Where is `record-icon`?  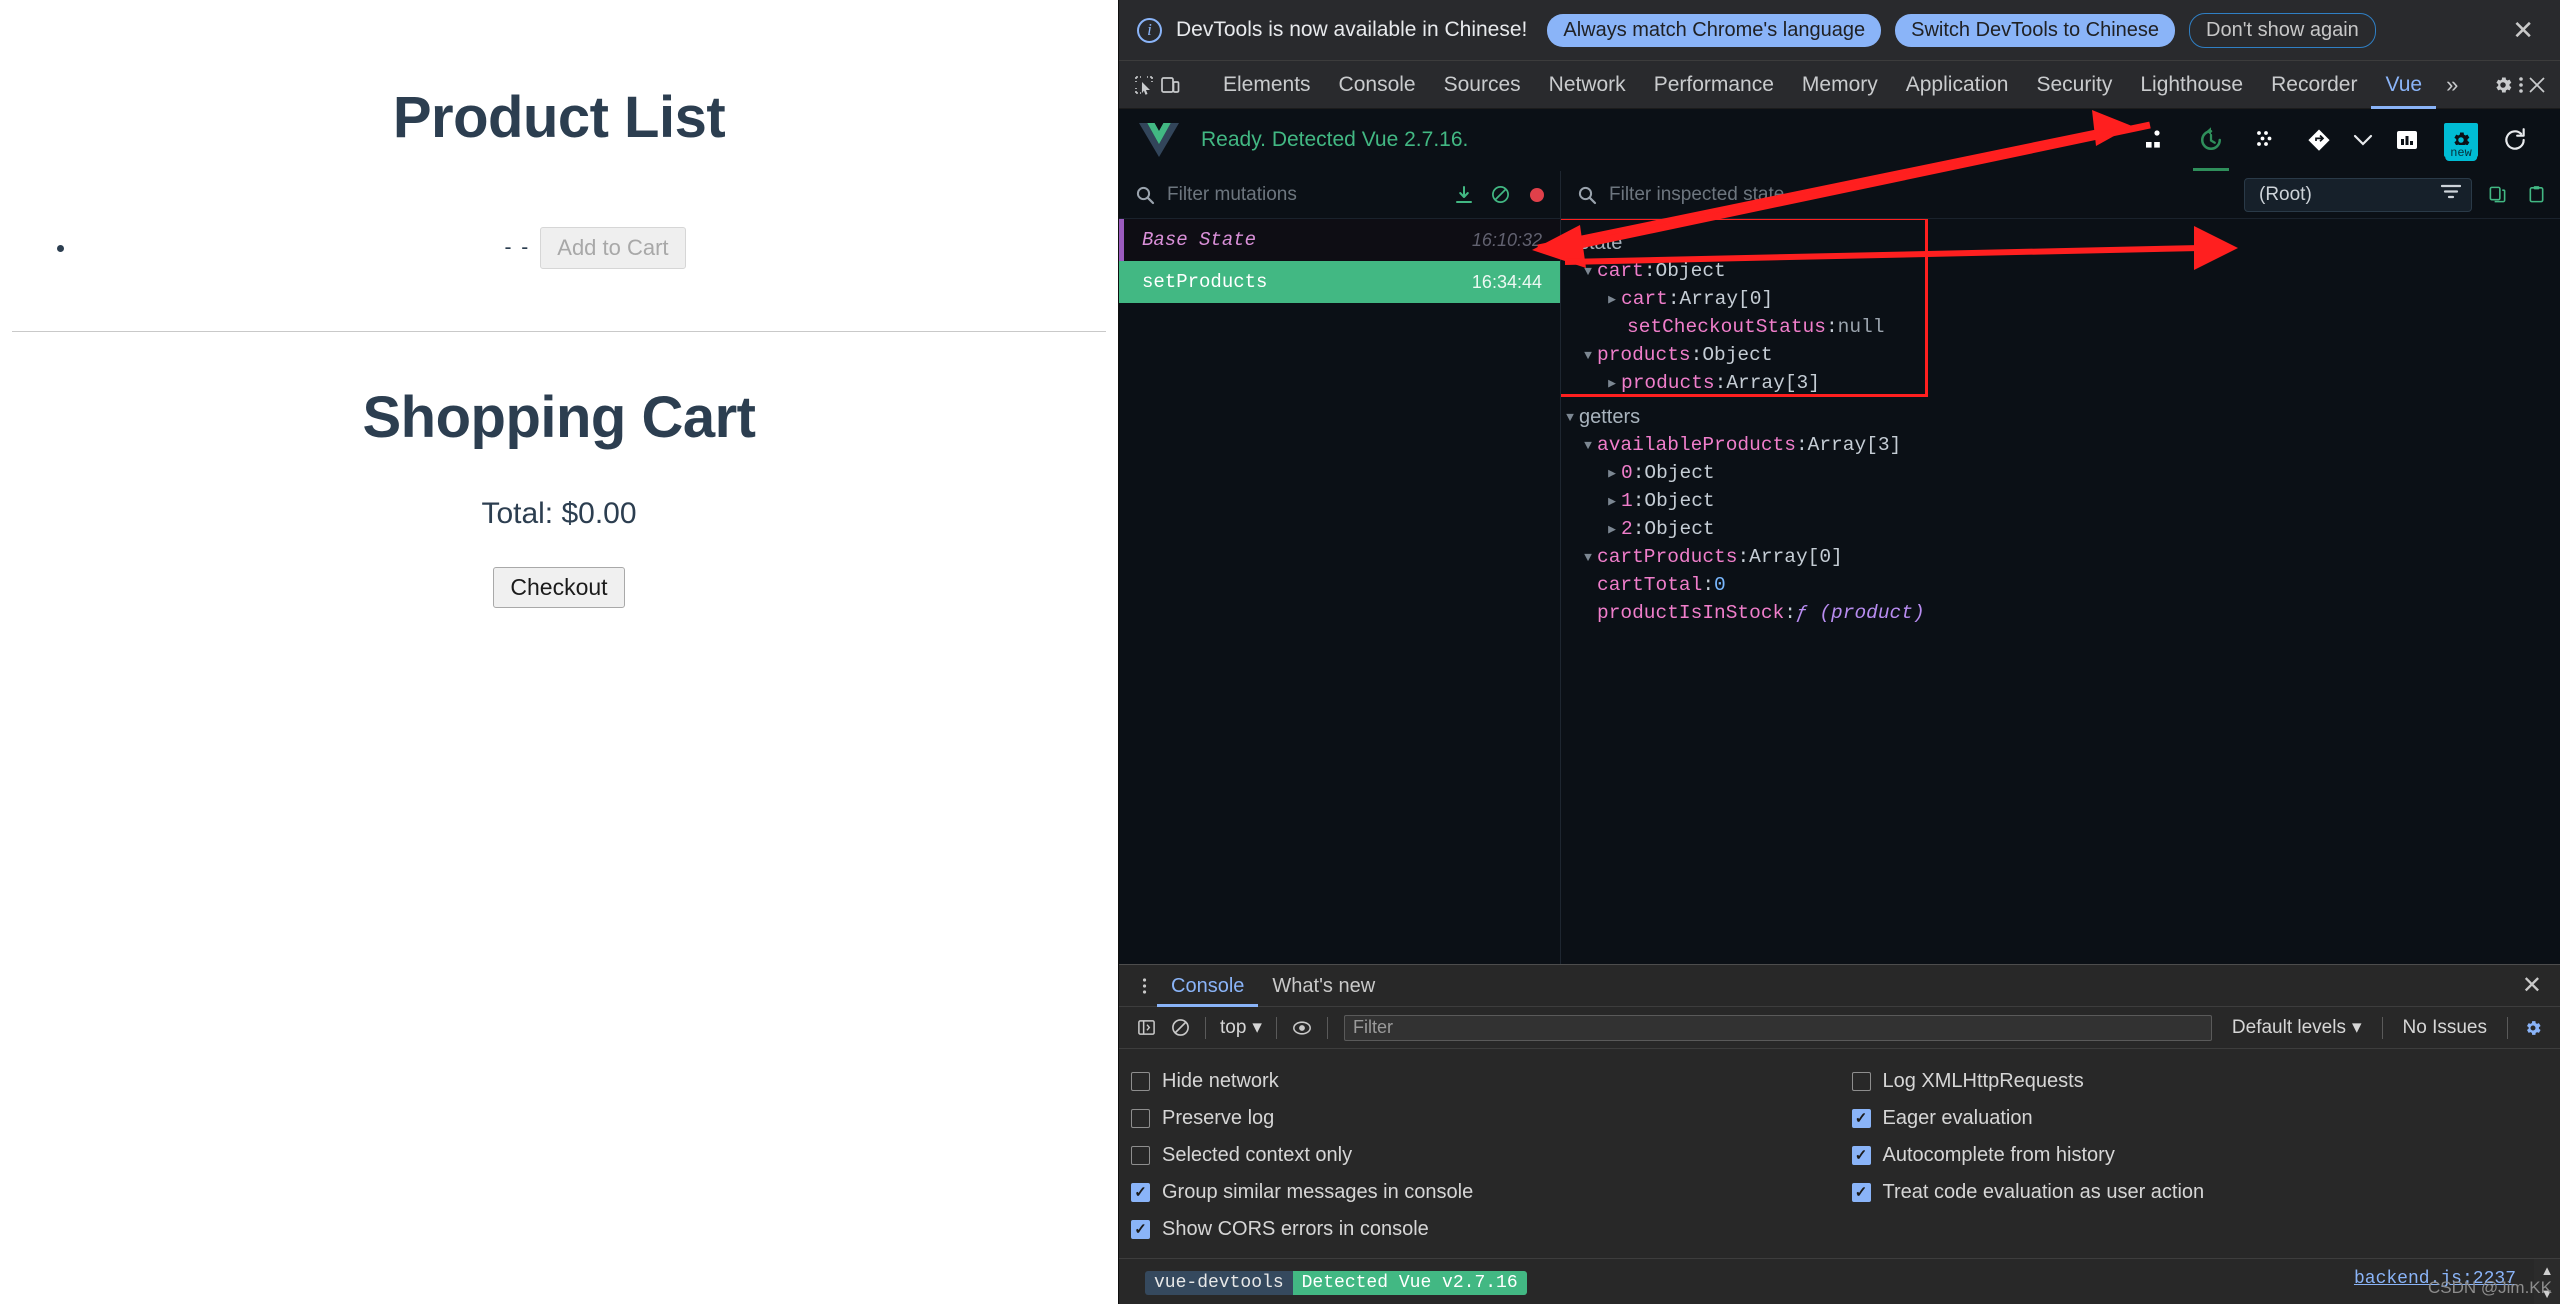 record-icon is located at coordinates (1537, 195).